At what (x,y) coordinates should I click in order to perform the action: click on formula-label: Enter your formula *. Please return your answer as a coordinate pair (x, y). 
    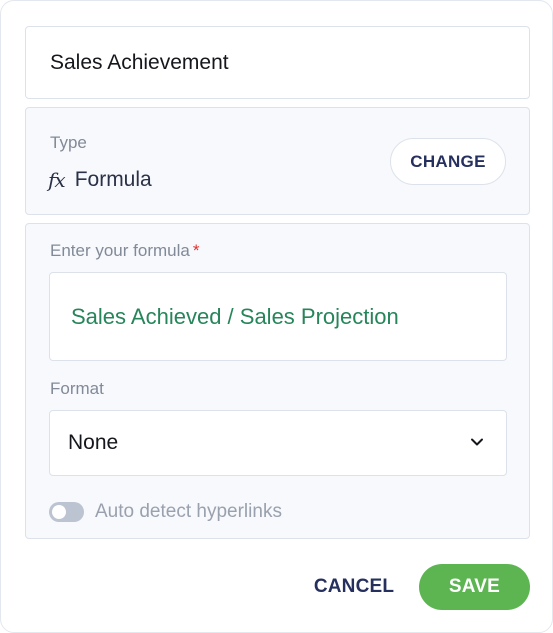
    Looking at the image, I should click on (124, 251).